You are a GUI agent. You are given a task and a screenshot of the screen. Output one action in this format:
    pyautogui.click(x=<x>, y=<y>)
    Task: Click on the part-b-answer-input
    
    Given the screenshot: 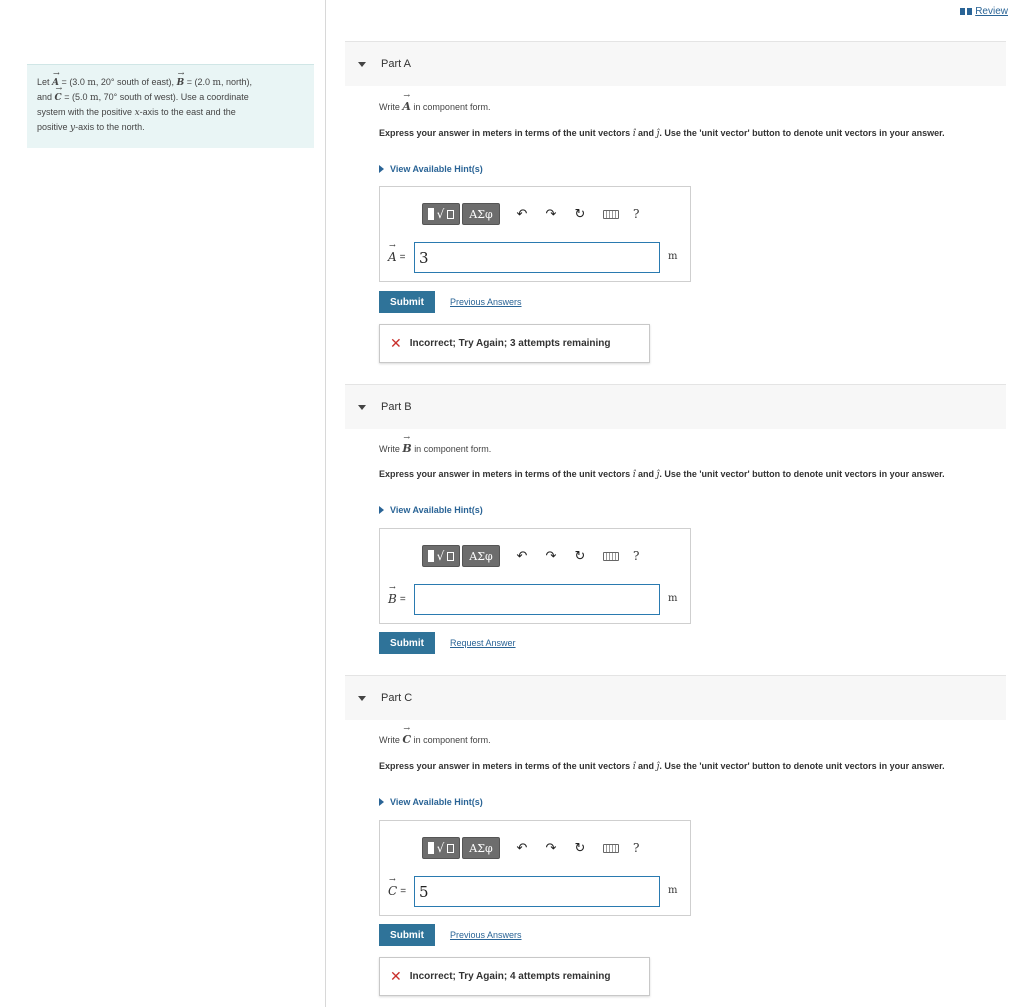 What is the action you would take?
    pyautogui.click(x=537, y=599)
    